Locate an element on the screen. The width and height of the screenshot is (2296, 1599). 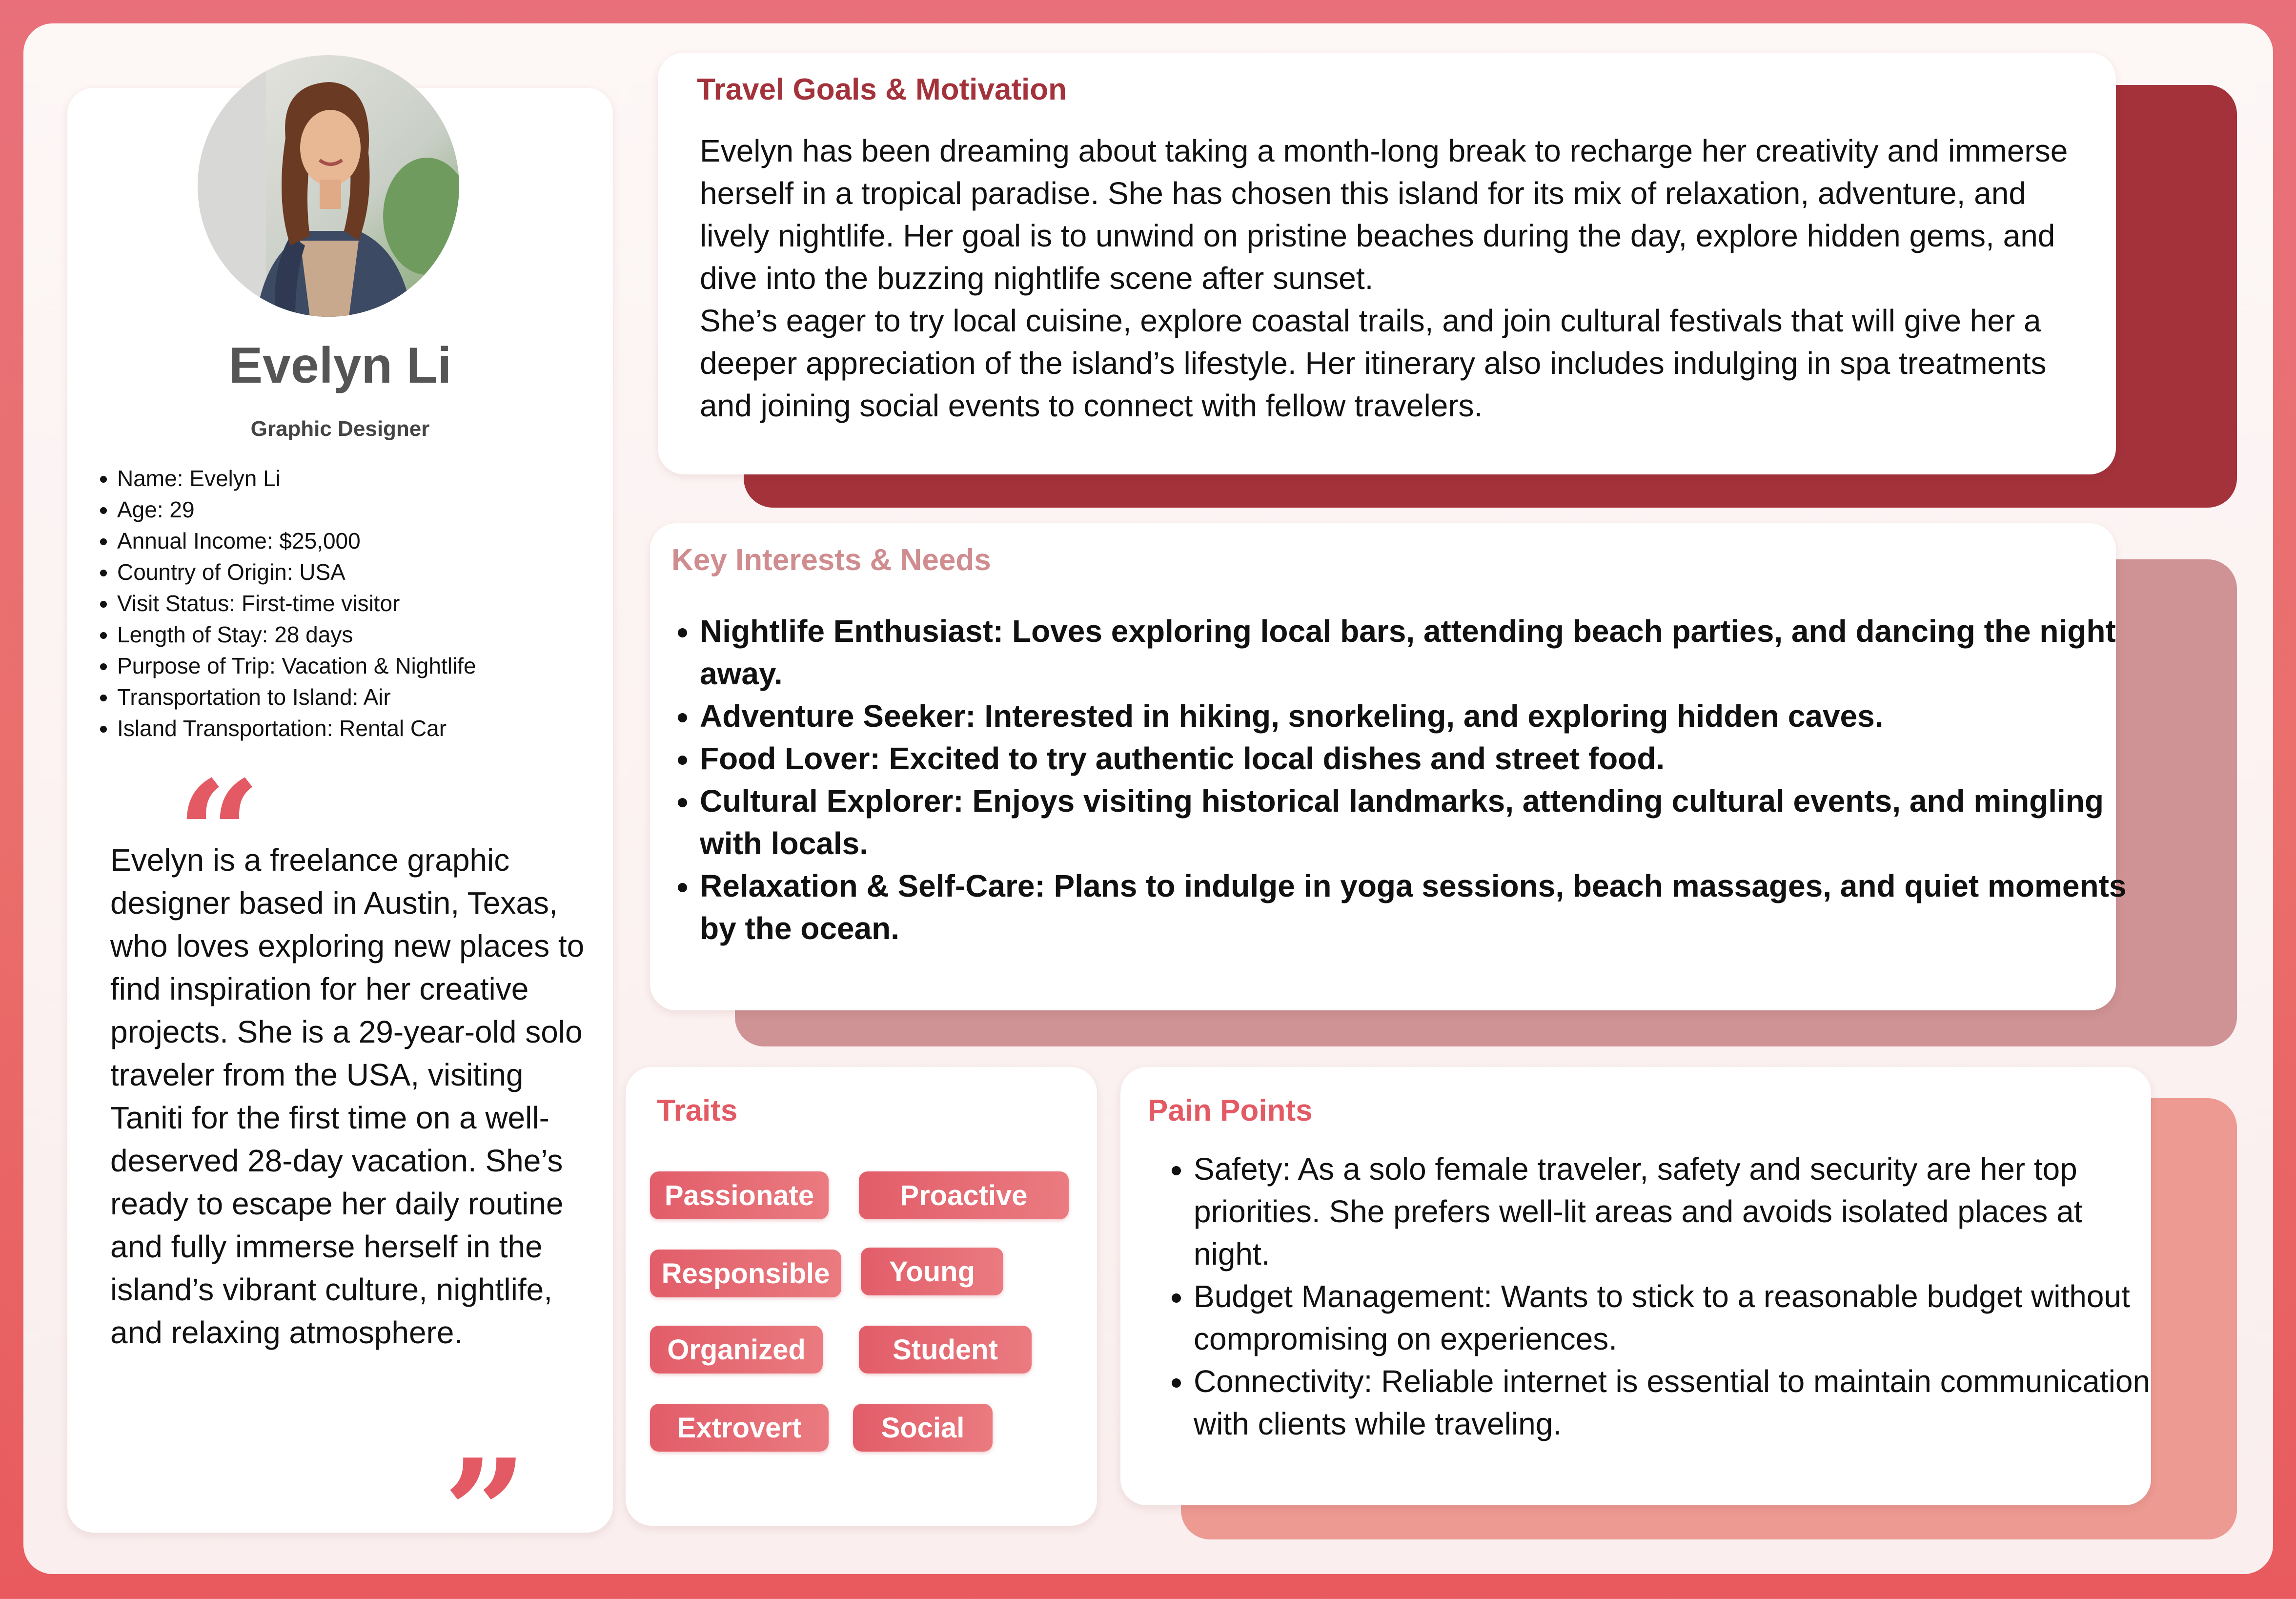
trait-tag: Social is located at coordinates (923, 1428).